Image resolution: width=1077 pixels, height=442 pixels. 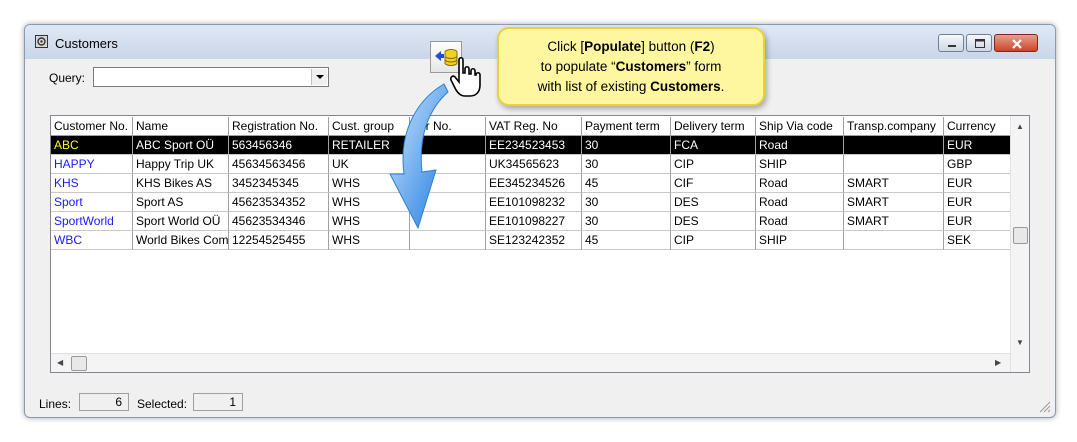 I want to click on scroll-left-icon: ◀, so click(x=60, y=362).